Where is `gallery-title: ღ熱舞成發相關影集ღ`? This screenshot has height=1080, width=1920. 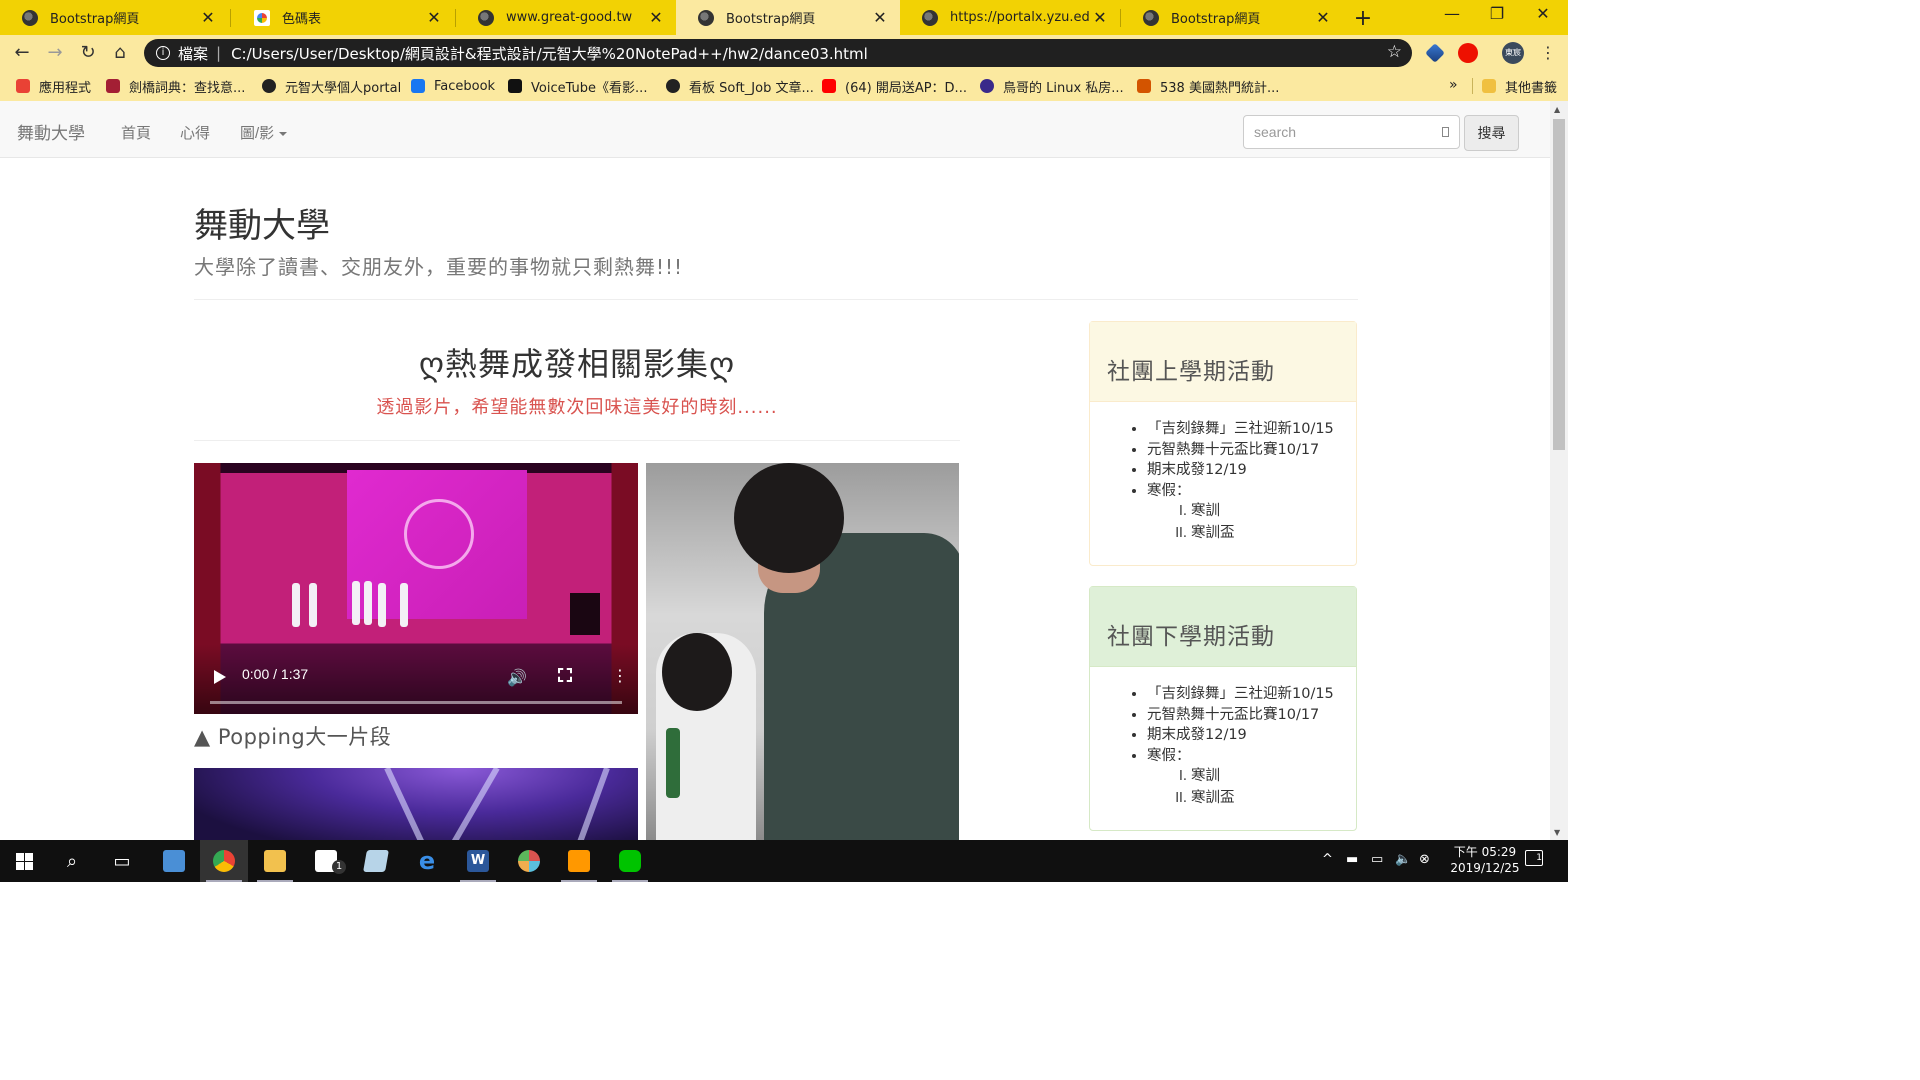
gallery-title: ღ熱舞成發相關影集ღ is located at coordinates (577, 364).